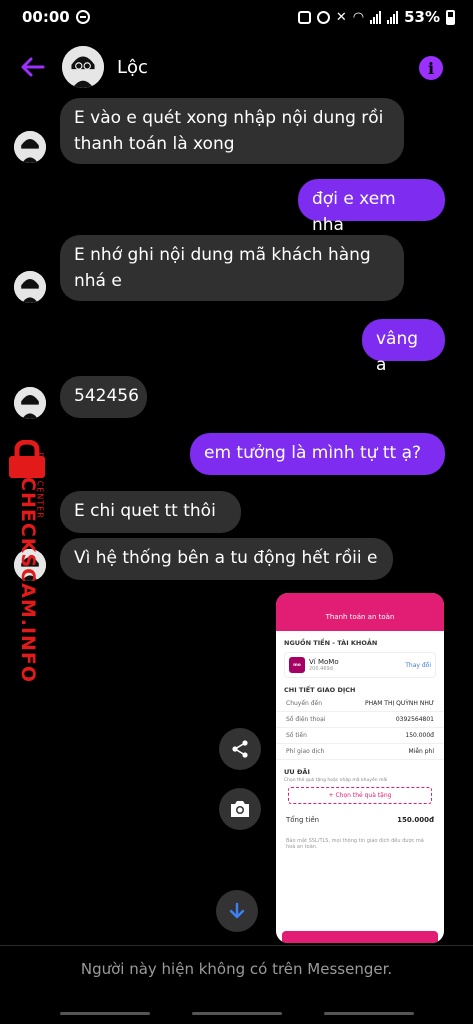 The height and width of the screenshot is (1024, 473). I want to click on message-outgoing: đợi e xem nha, so click(371, 207).